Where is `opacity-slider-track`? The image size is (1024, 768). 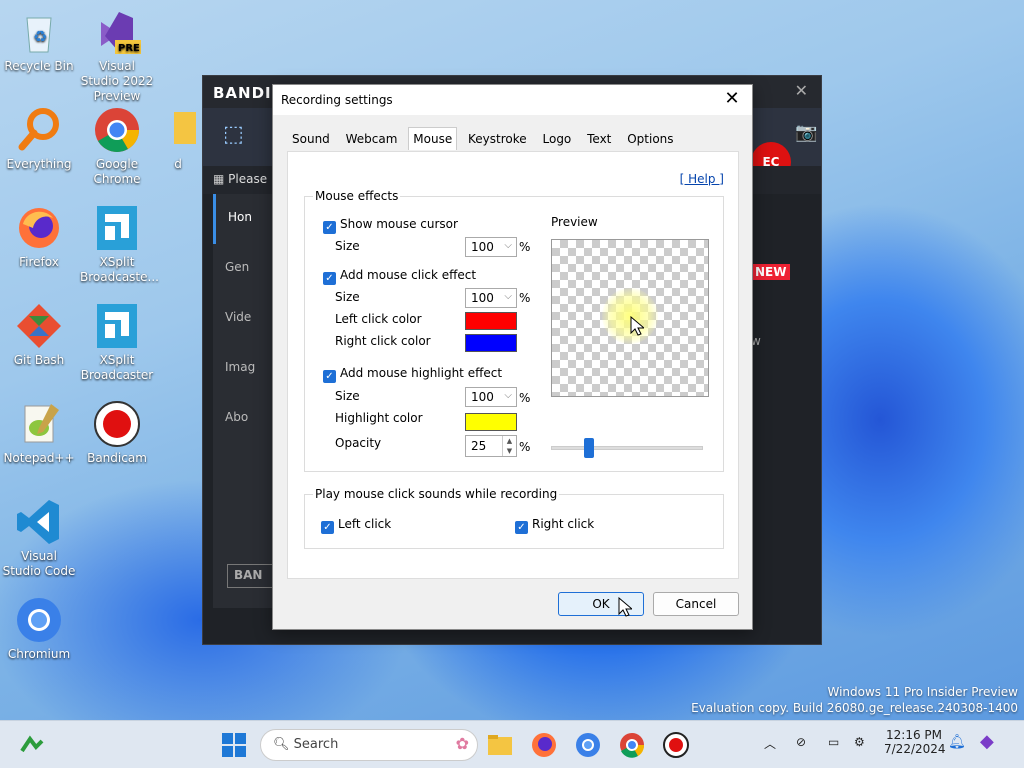 opacity-slider-track is located at coordinates (627, 448).